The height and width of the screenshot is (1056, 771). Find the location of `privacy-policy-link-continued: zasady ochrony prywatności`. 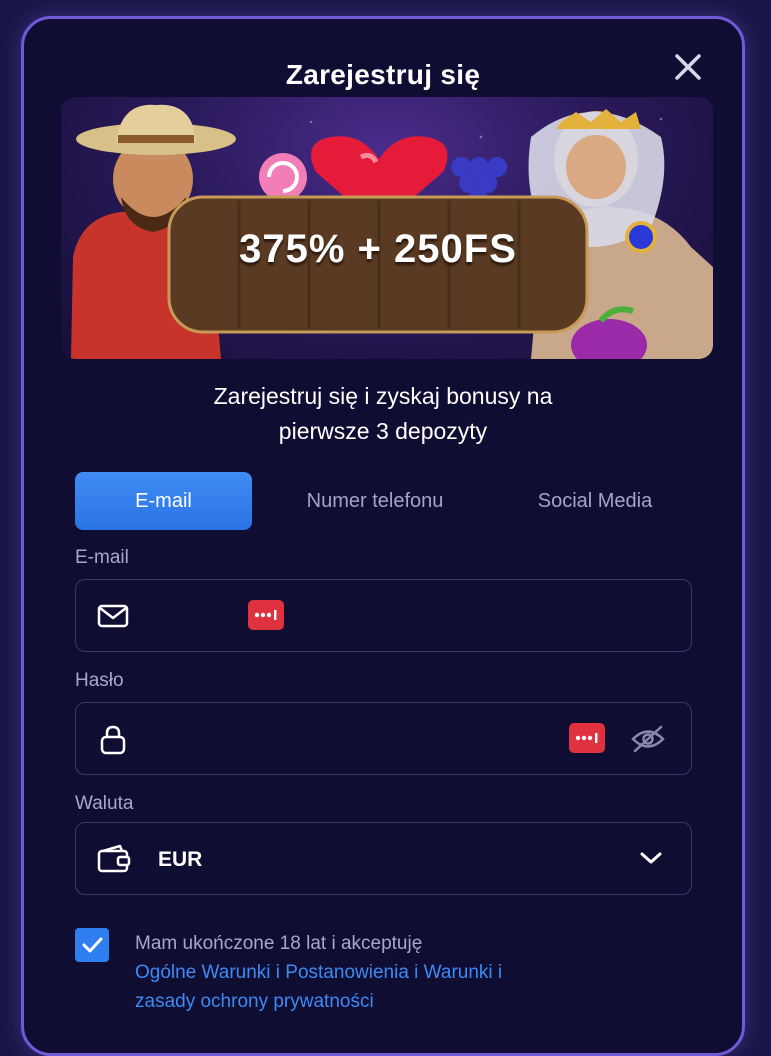

privacy-policy-link-continued: zasady ochrony prywatności is located at coordinates (254, 1001).